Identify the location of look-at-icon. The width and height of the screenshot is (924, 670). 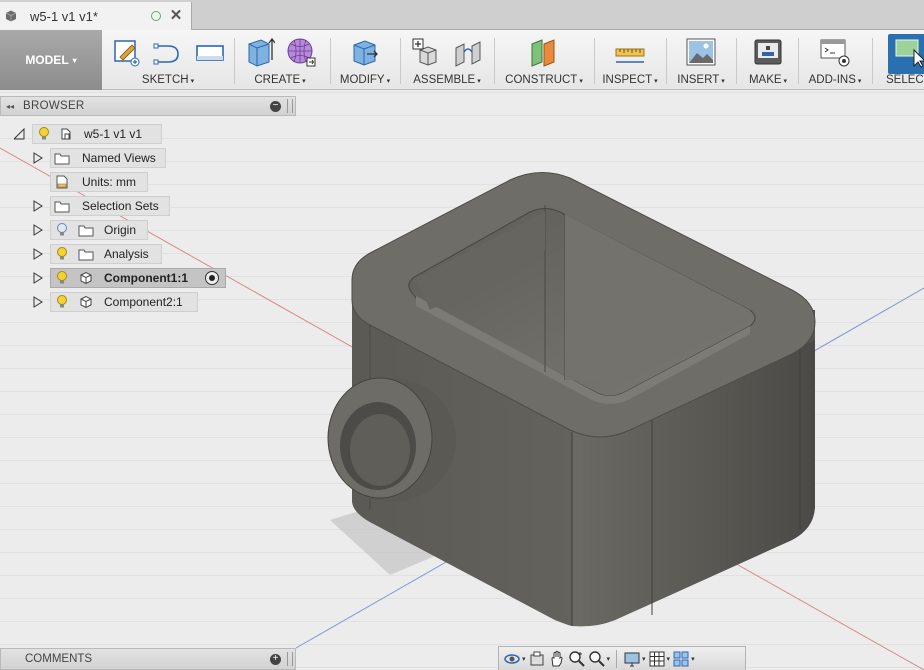
(537, 659).